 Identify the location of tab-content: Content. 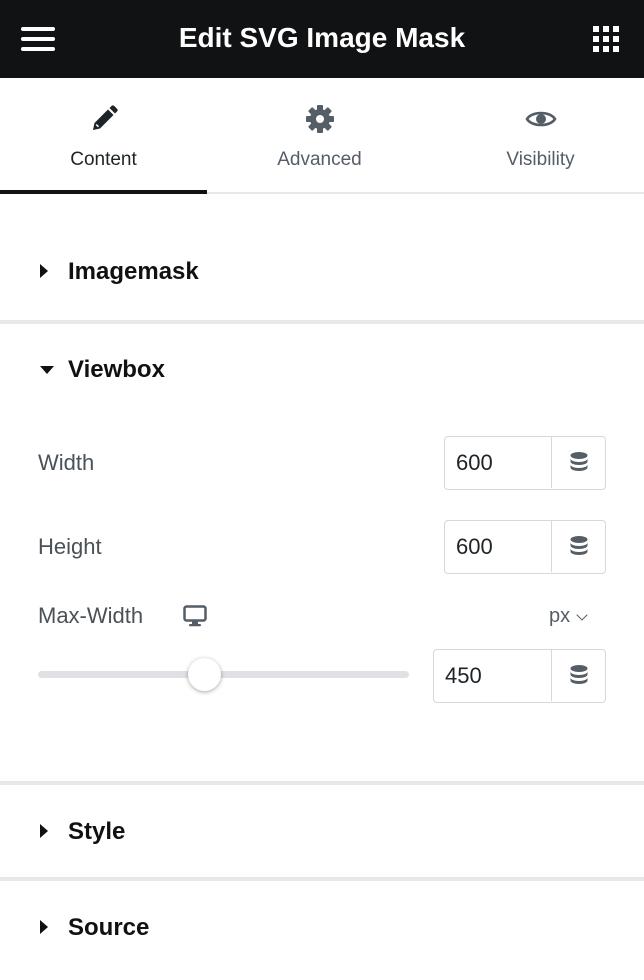
(103, 136).